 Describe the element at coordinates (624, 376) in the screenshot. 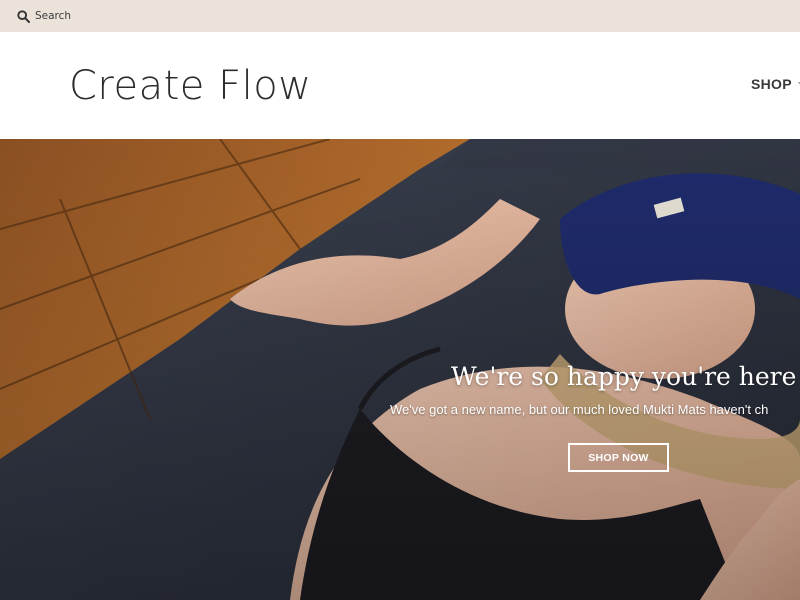

I see `hero-title: We're so happy you're here` at that location.